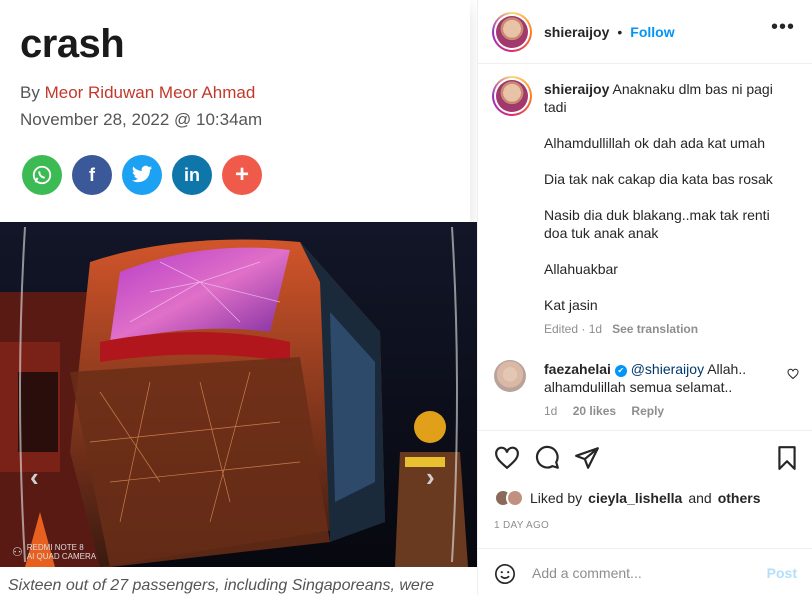 Image resolution: width=812 pixels, height=595 pixels. What do you see at coordinates (556, 498) in the screenshot?
I see `liked-by-prefix: Liked by` at bounding box center [556, 498].